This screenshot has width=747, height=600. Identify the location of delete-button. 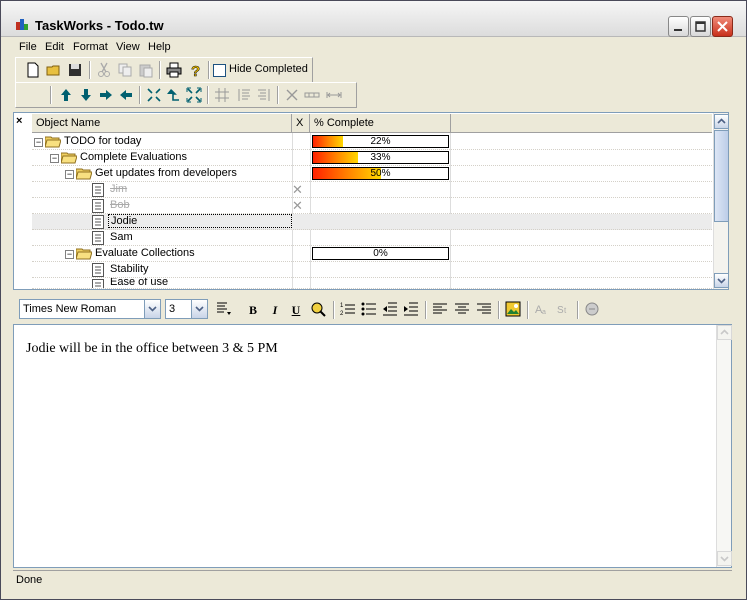
(292, 95).